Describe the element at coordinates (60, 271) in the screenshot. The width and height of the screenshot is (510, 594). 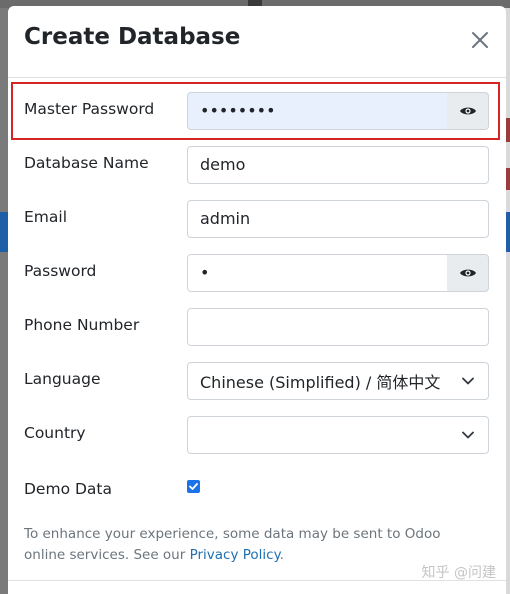
I see `password-label: Password` at that location.